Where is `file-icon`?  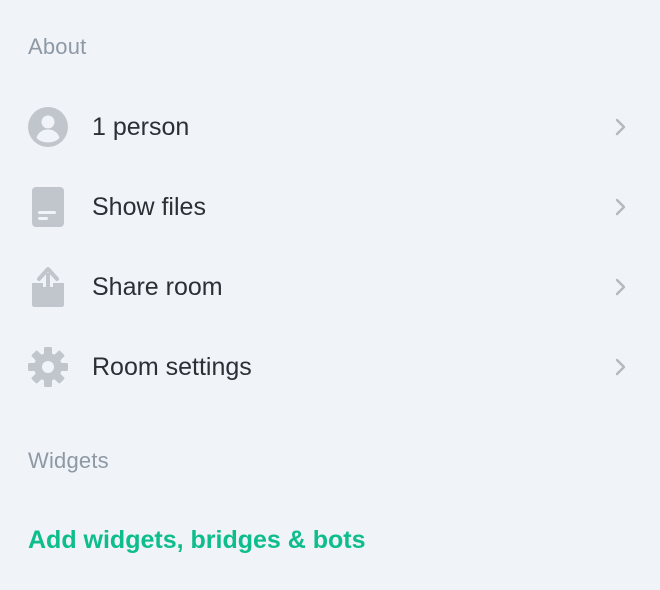
file-icon is located at coordinates (48, 207).